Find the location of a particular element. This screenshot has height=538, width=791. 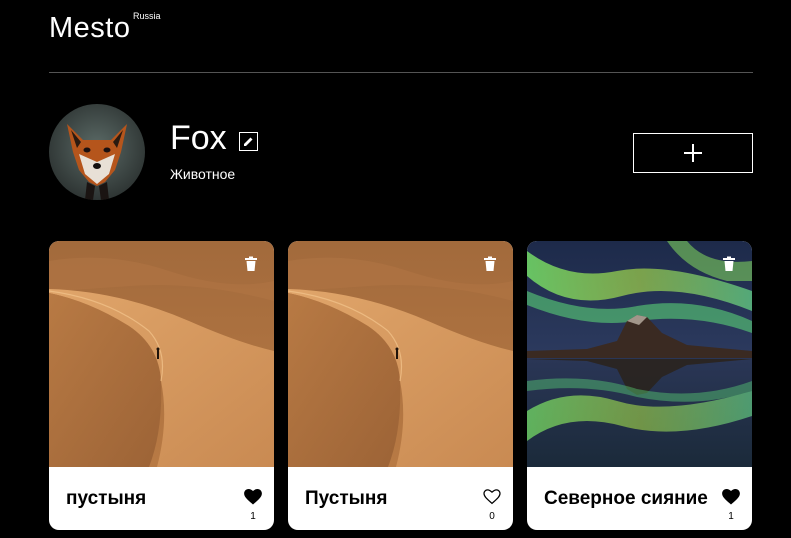

plus-icon is located at coordinates (693, 153).